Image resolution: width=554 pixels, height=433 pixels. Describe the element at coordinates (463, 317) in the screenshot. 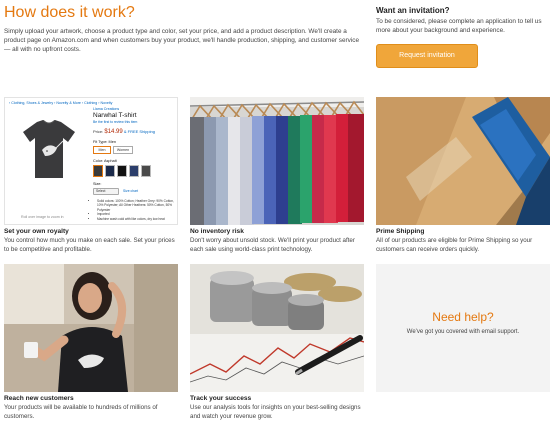

I see `need-help-title: Need help?` at that location.